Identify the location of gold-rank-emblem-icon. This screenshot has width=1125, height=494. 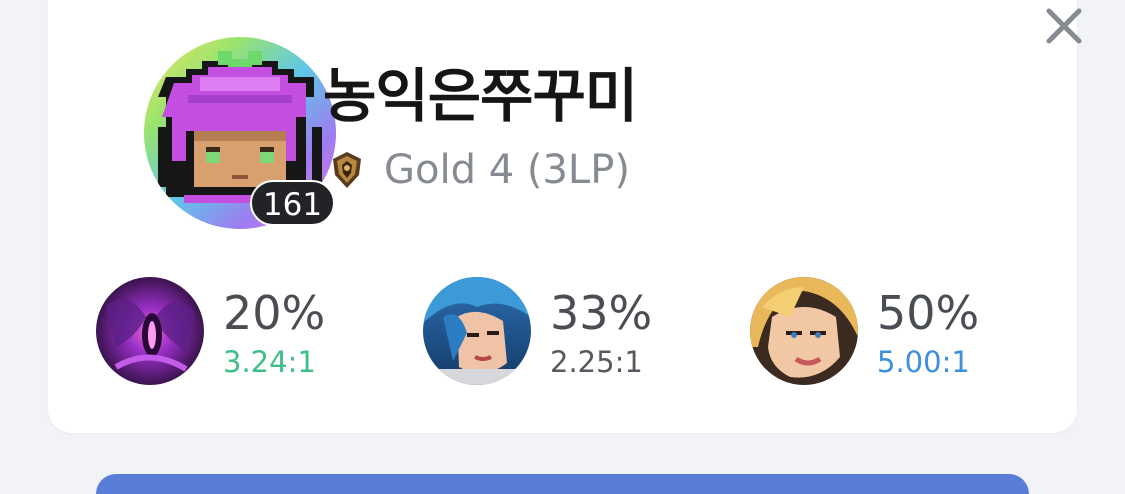
(347, 170).